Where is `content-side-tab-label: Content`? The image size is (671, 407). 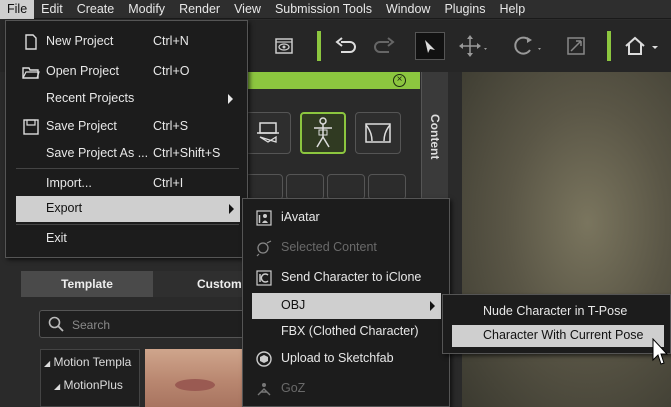 content-side-tab-label: Content is located at coordinates (435, 137).